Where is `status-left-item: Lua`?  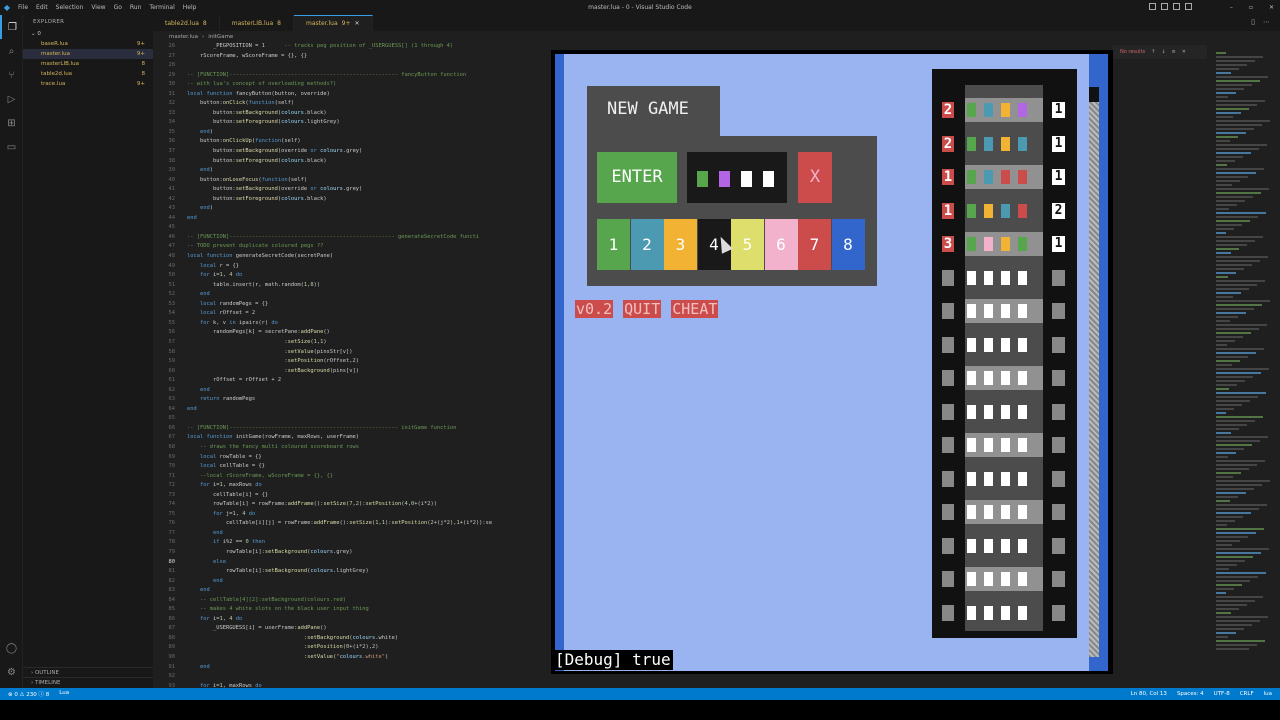 status-left-item: Lua is located at coordinates (64, 694).